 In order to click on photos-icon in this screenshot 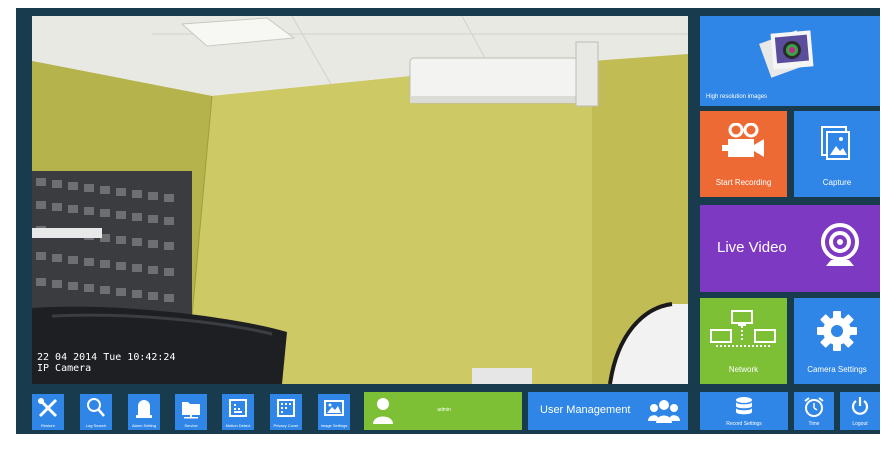, I will do `click(786, 54)`.